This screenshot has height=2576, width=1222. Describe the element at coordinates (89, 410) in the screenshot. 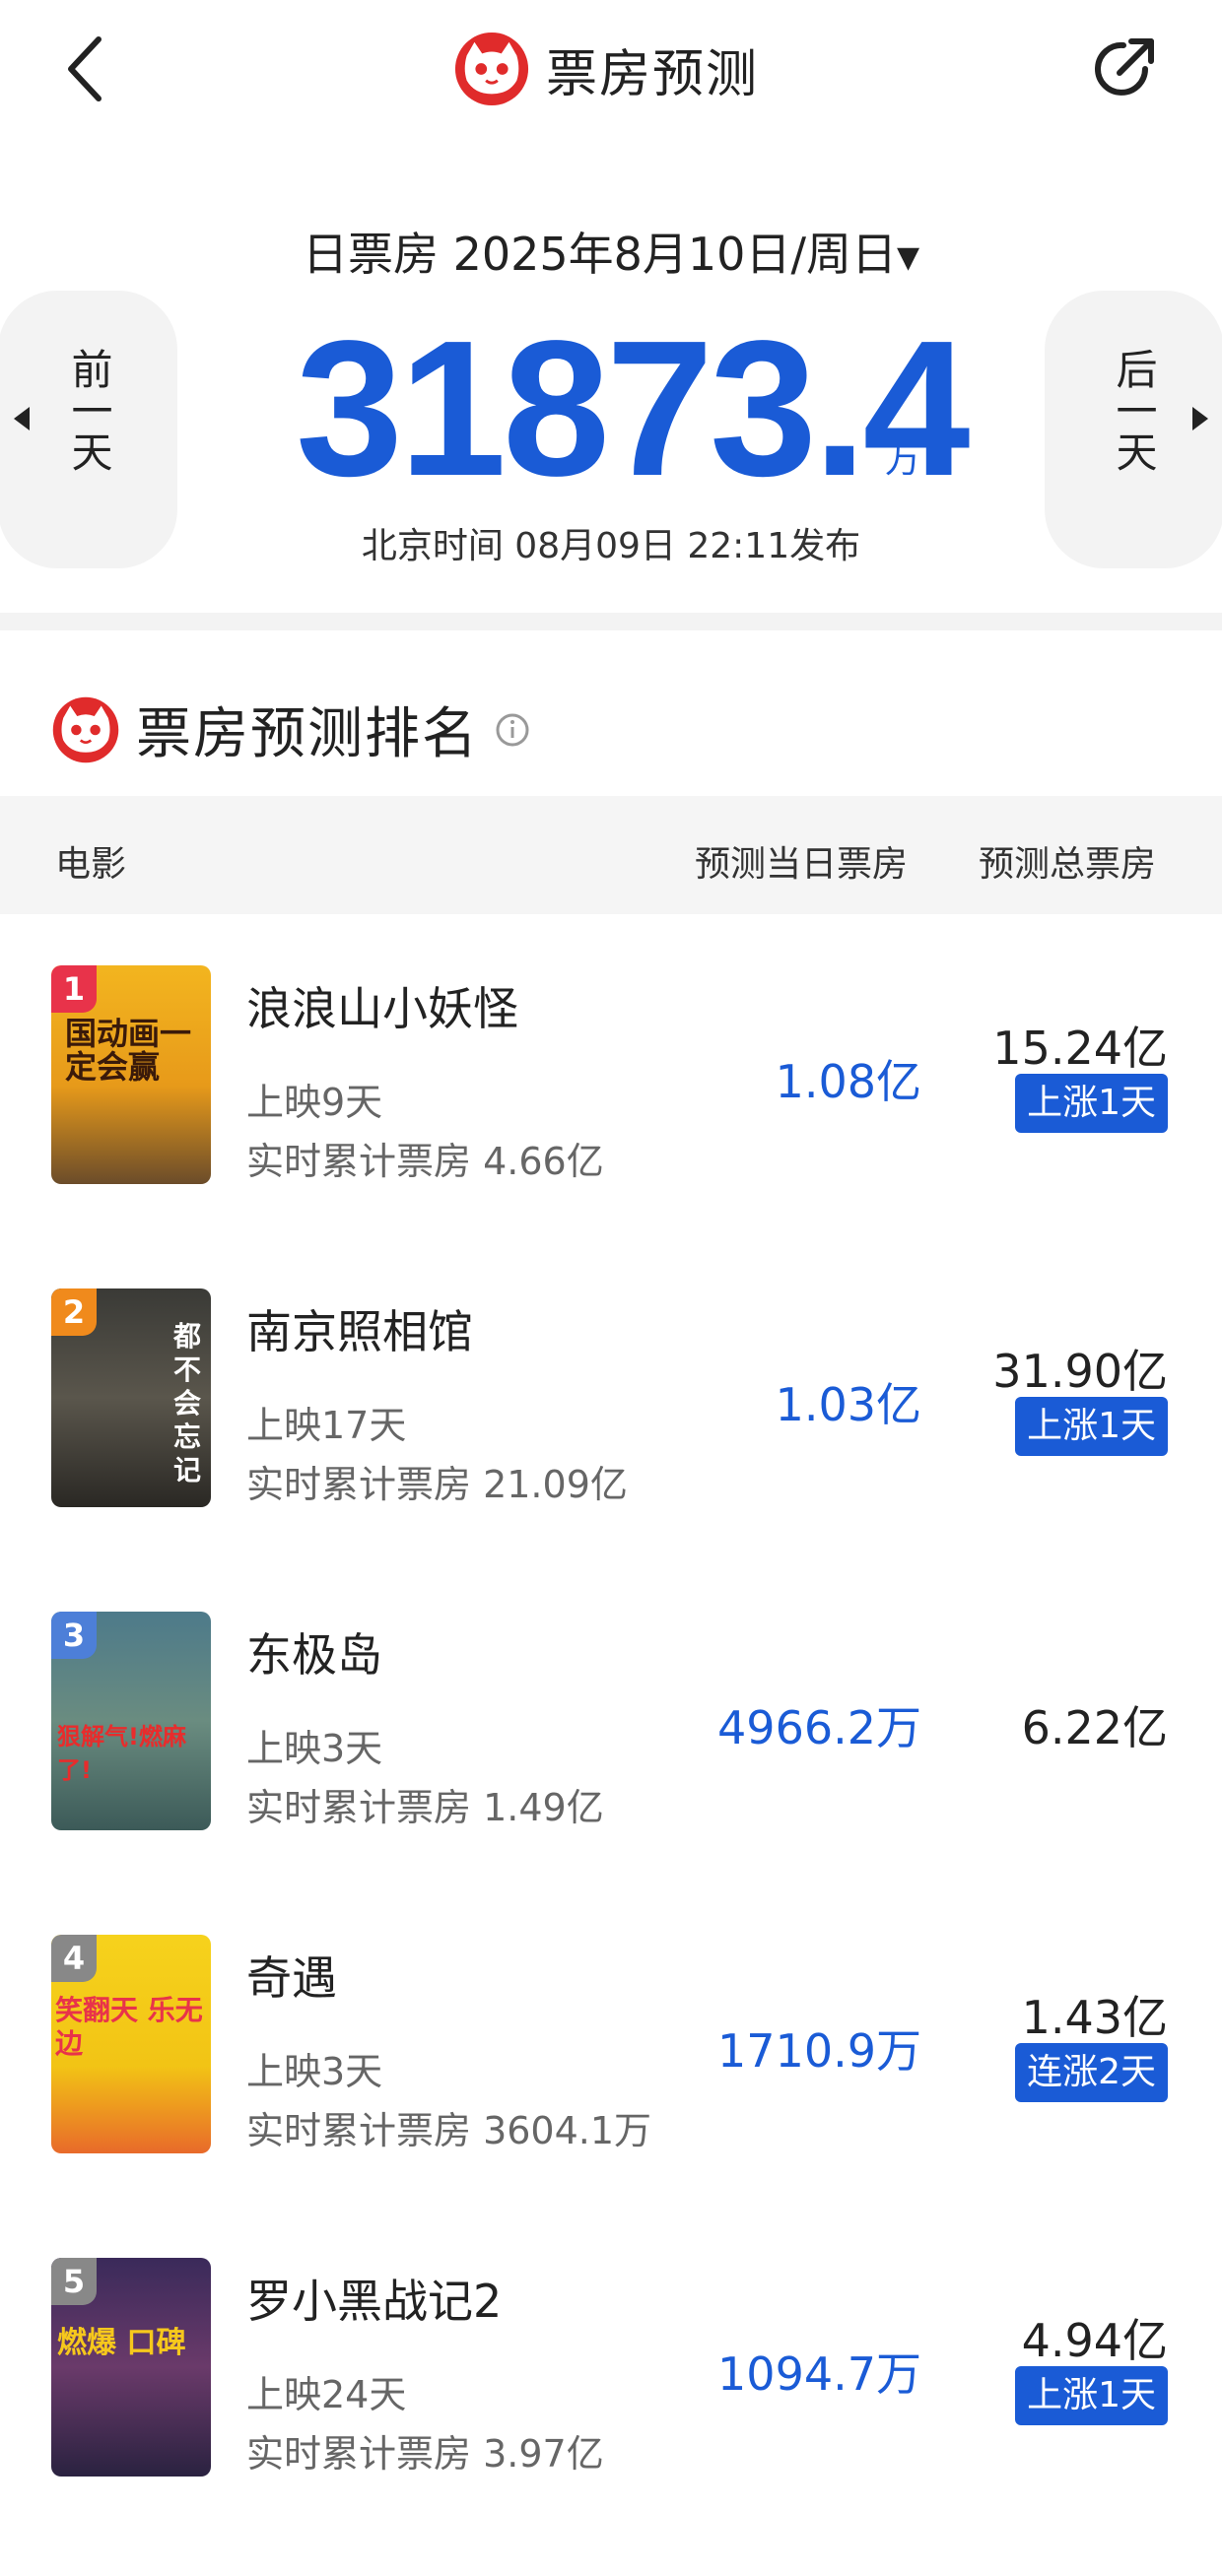

I see `prev-day-label: 前一天` at that location.